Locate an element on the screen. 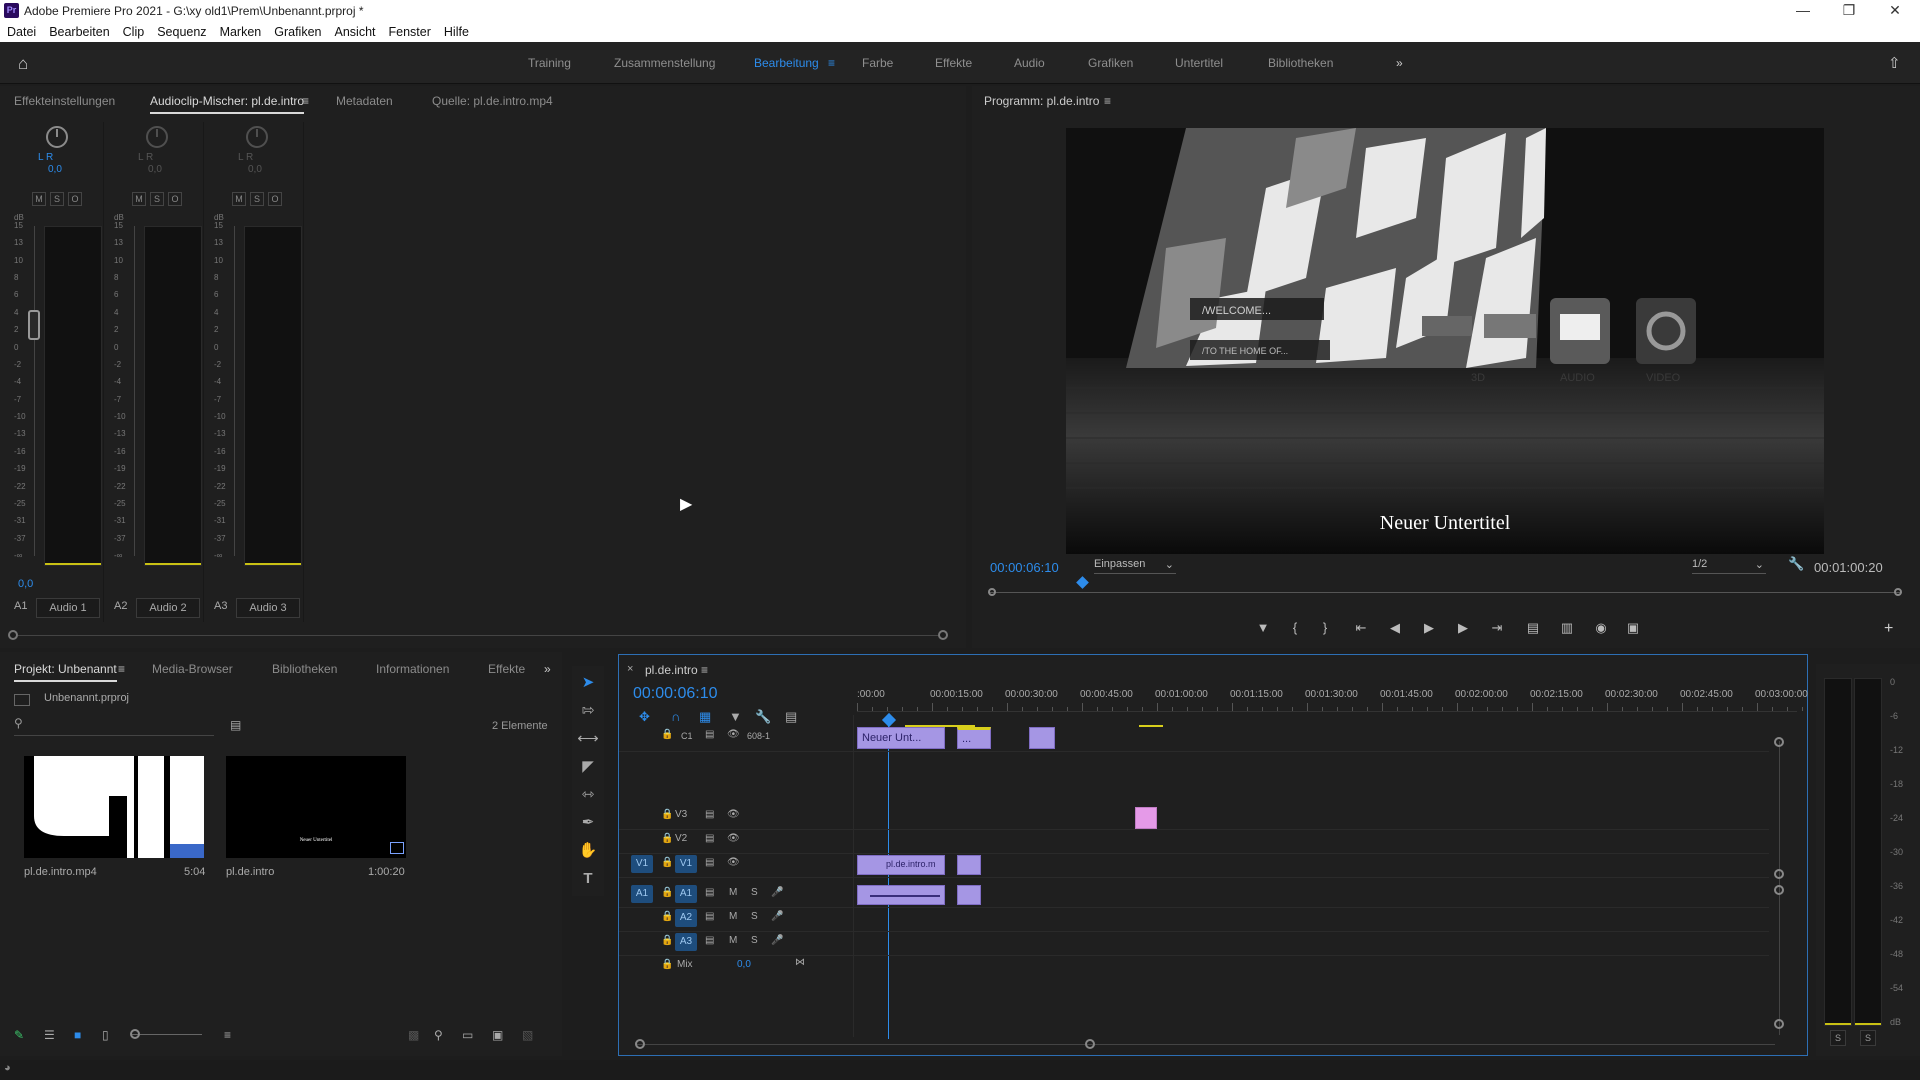 The image size is (1920, 1080). v3-graphic-clip is located at coordinates (1146, 818).